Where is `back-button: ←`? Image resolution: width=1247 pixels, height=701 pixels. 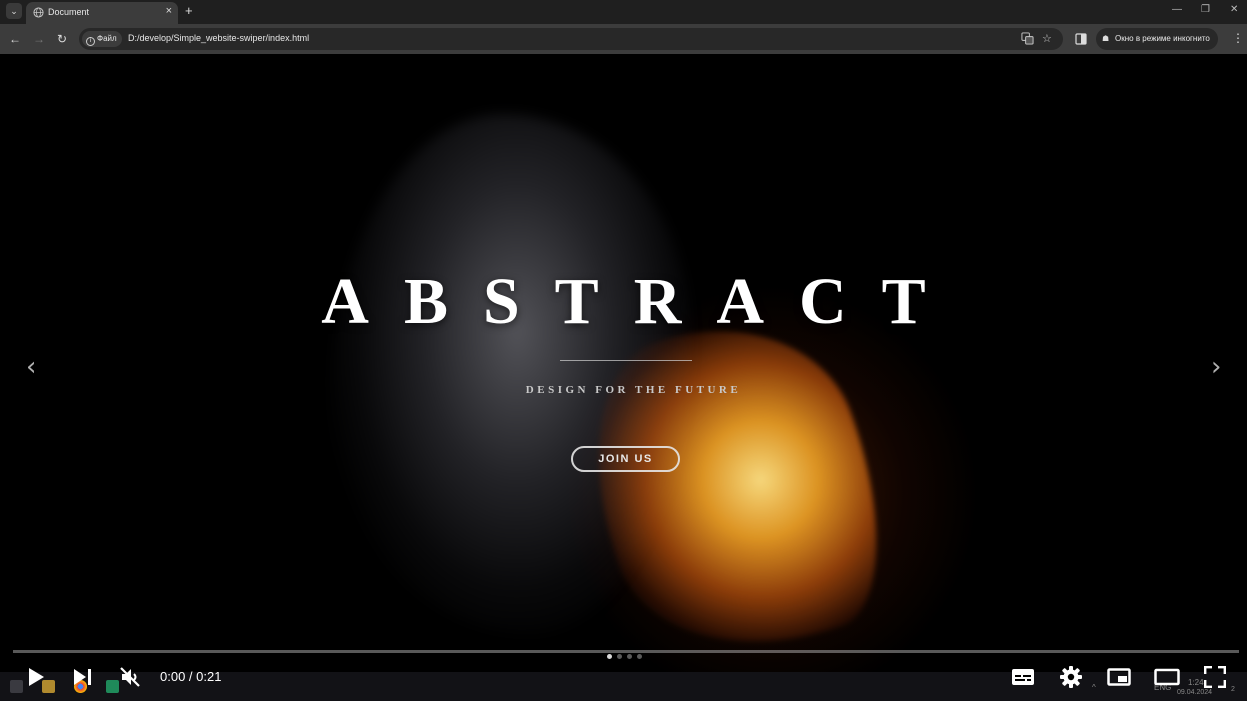 back-button: ← is located at coordinates (15, 39).